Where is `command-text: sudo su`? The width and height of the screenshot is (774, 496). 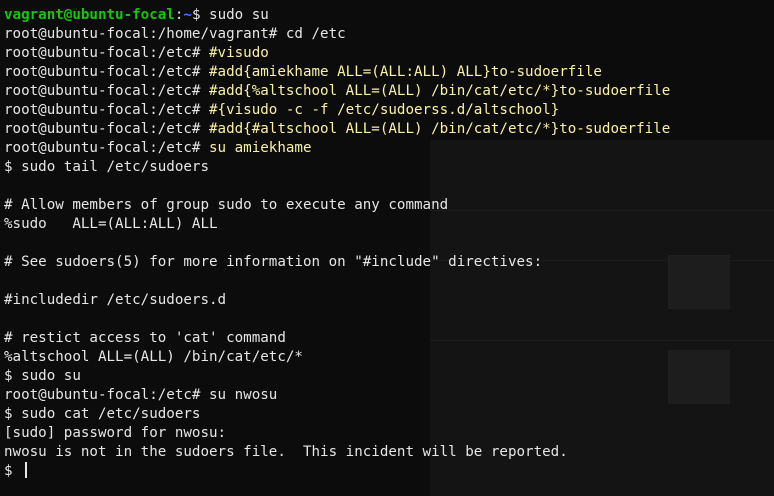 command-text: sudo su is located at coordinates (234, 15).